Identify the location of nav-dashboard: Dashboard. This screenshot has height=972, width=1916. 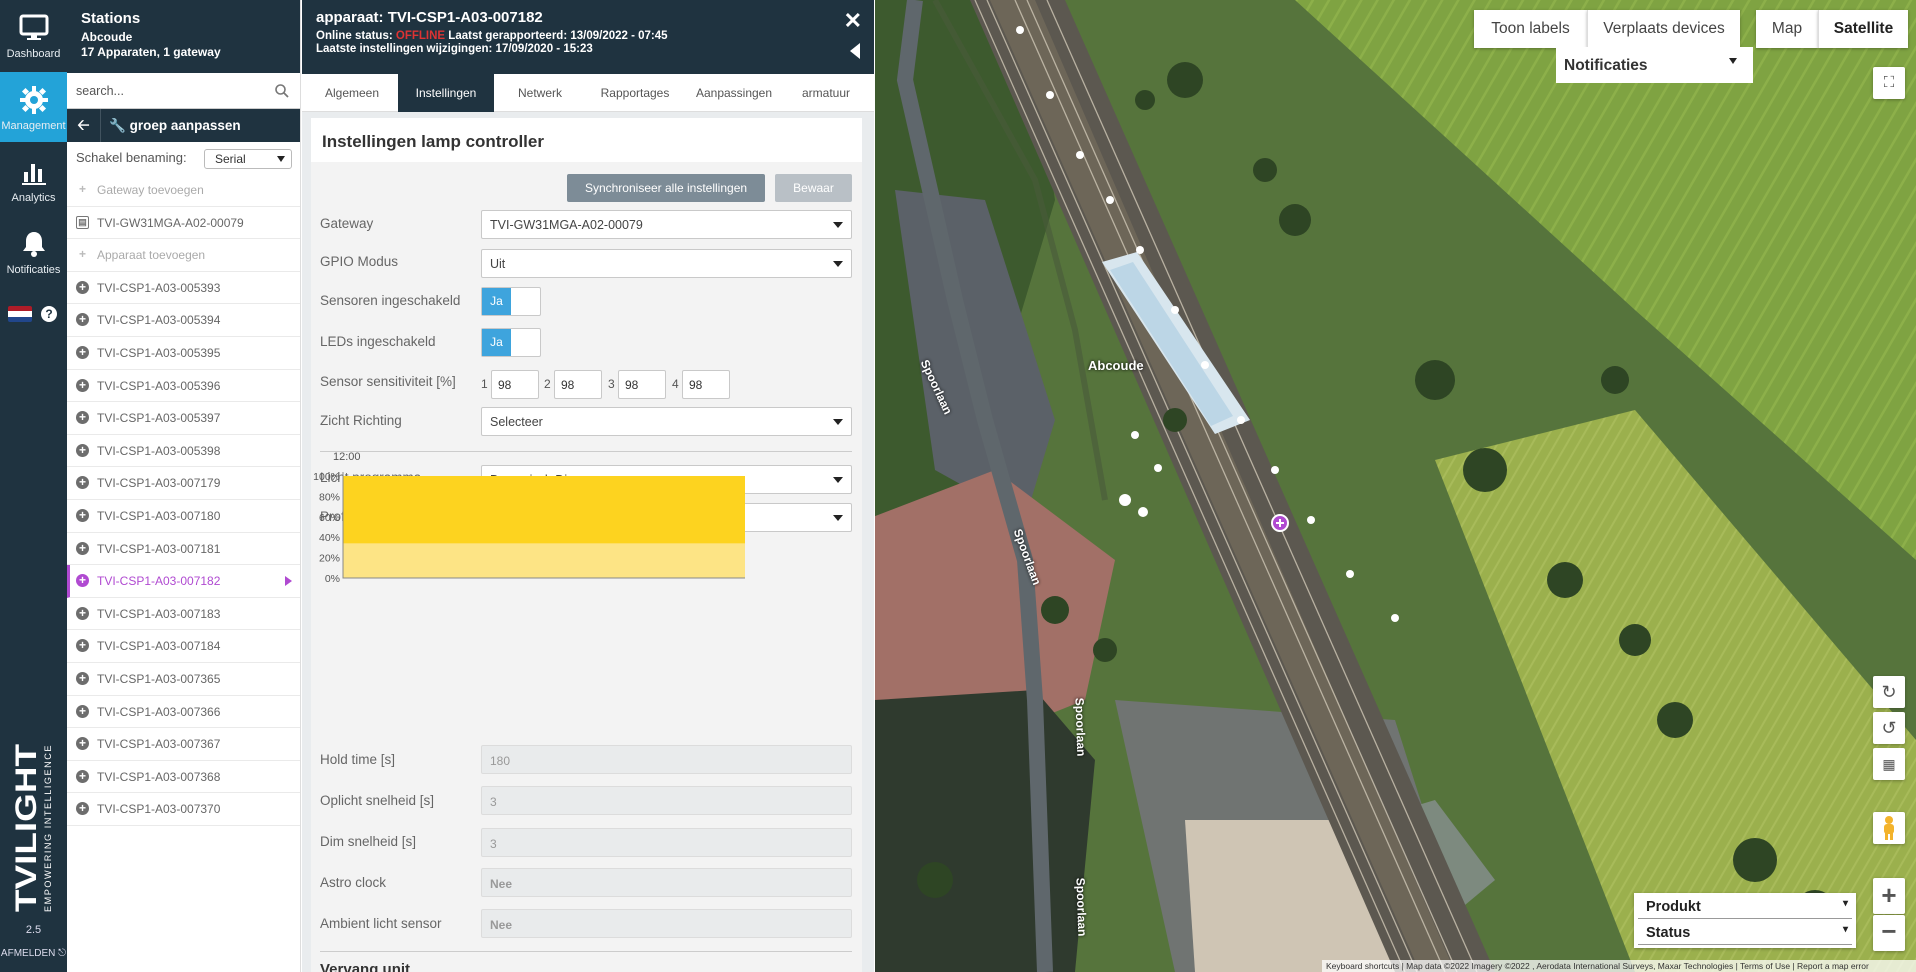
(33, 35).